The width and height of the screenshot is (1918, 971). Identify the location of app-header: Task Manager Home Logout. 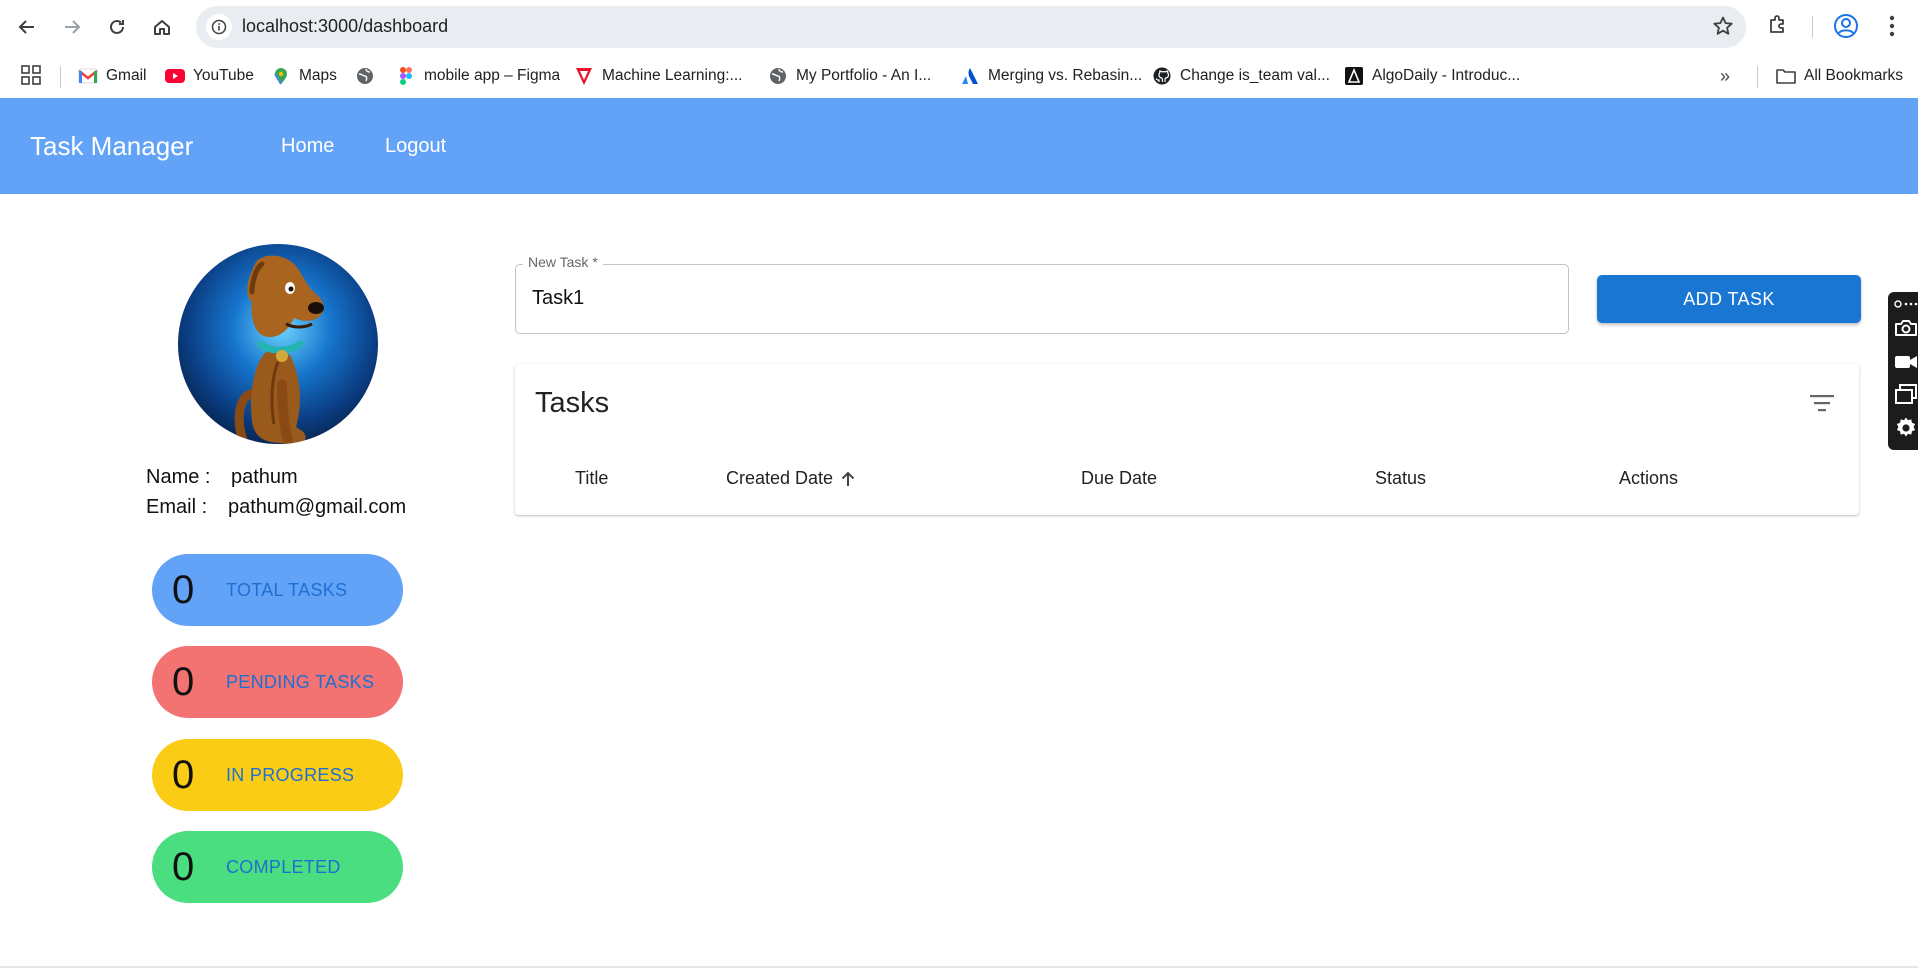
(959, 146).